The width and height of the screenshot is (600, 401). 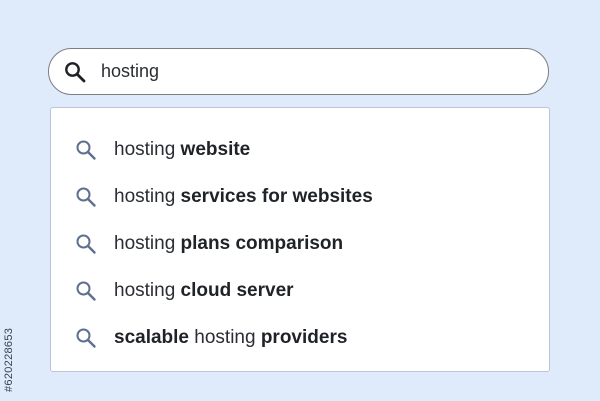 I want to click on suggestion-completion: providers, so click(x=304, y=337).